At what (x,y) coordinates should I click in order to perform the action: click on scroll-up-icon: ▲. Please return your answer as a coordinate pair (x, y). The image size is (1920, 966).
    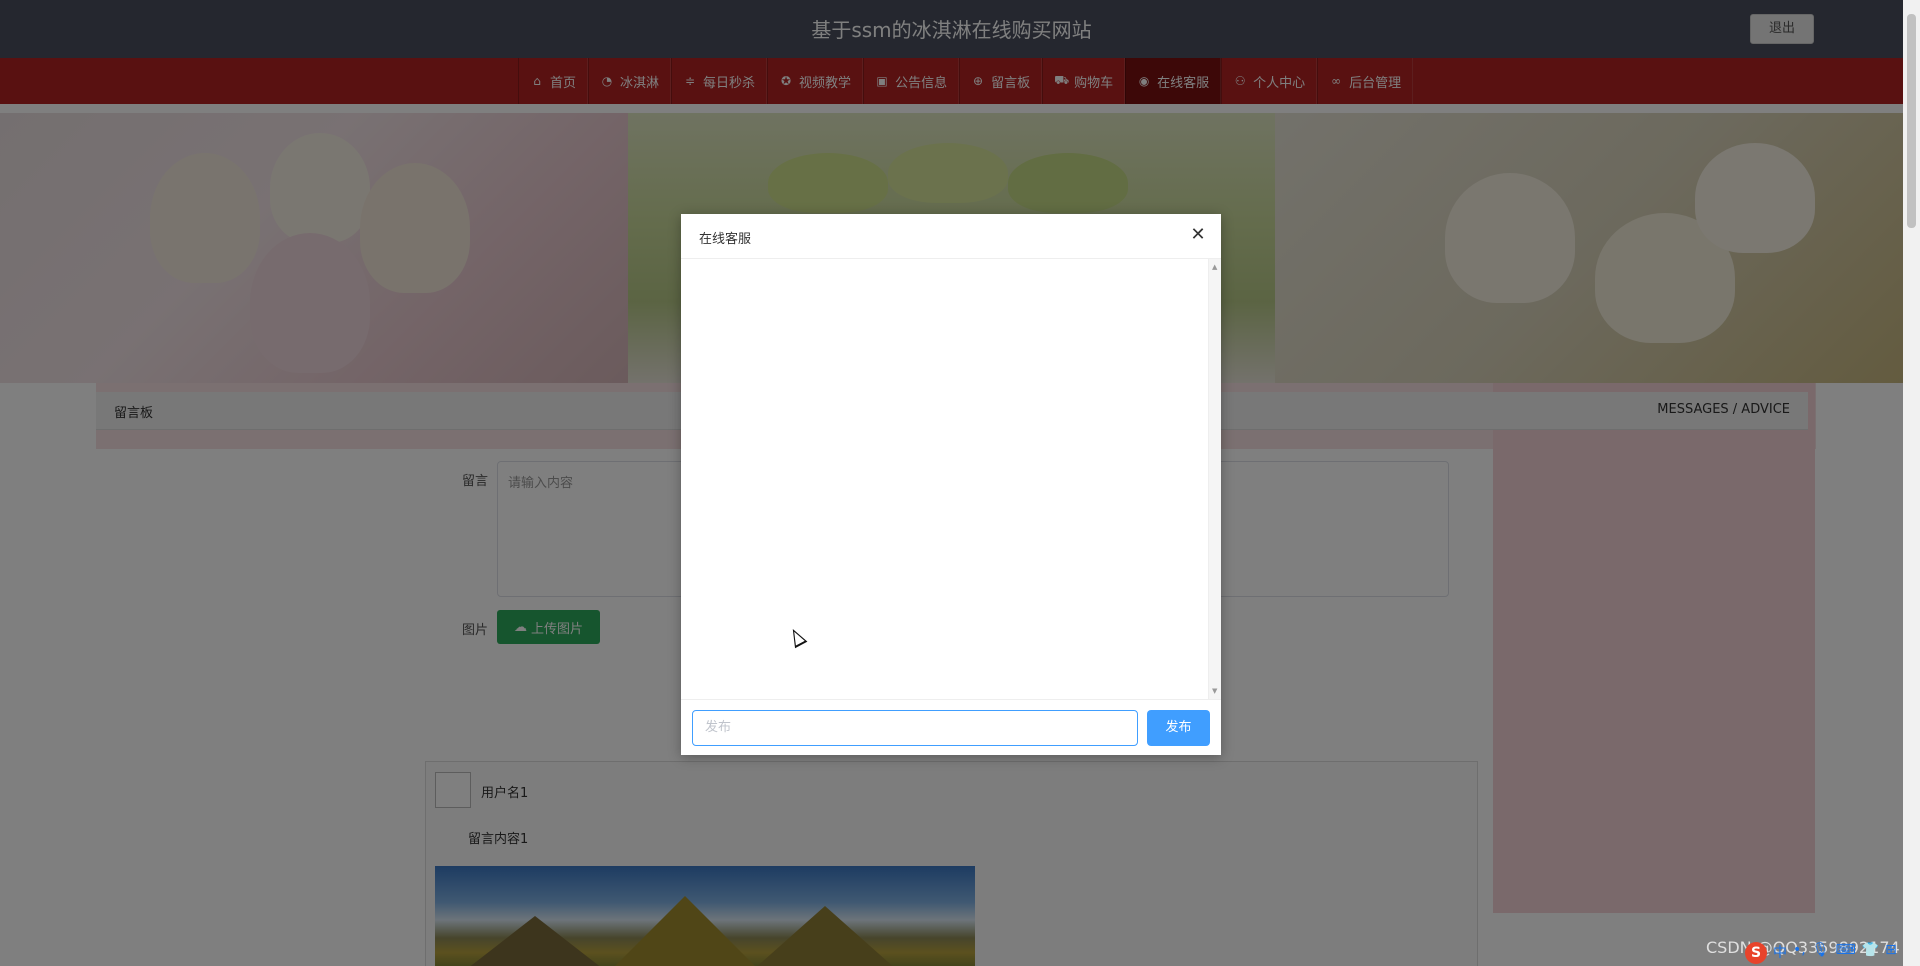
    Looking at the image, I should click on (1214, 267).